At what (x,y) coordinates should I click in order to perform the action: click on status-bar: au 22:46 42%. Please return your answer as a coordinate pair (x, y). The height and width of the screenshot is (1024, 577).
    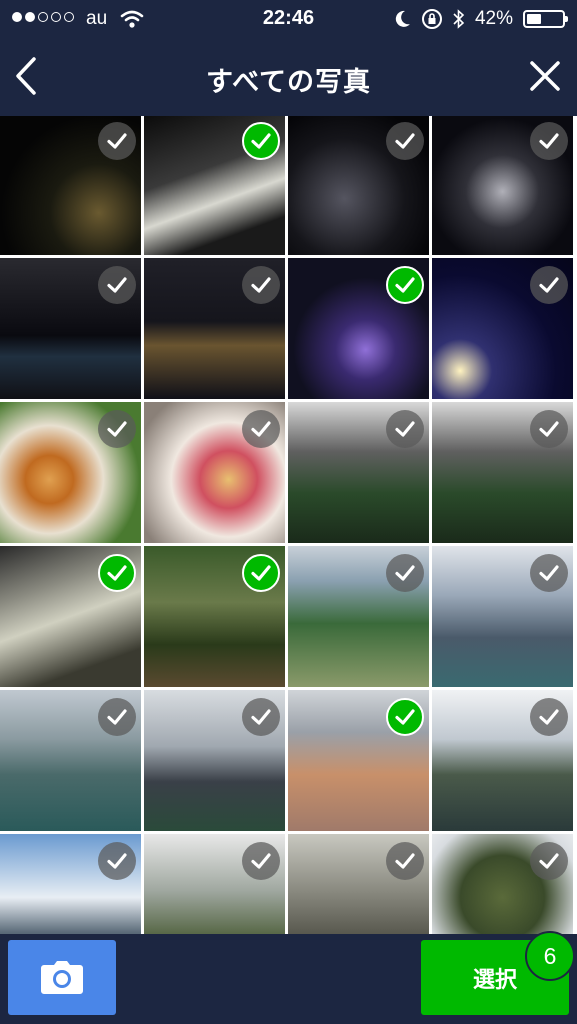
    Looking at the image, I should click on (288, 19).